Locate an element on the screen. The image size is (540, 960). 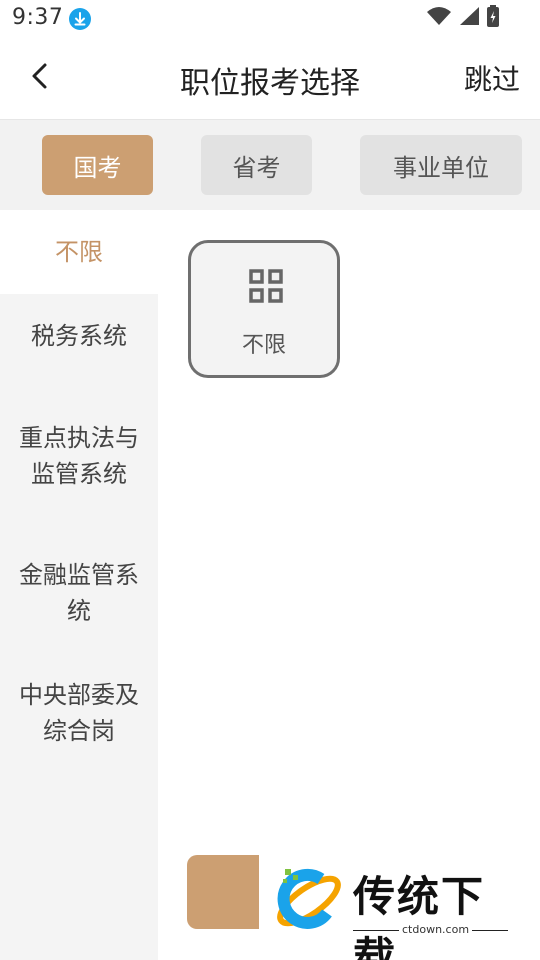
grid-icon is located at coordinates (266, 286).